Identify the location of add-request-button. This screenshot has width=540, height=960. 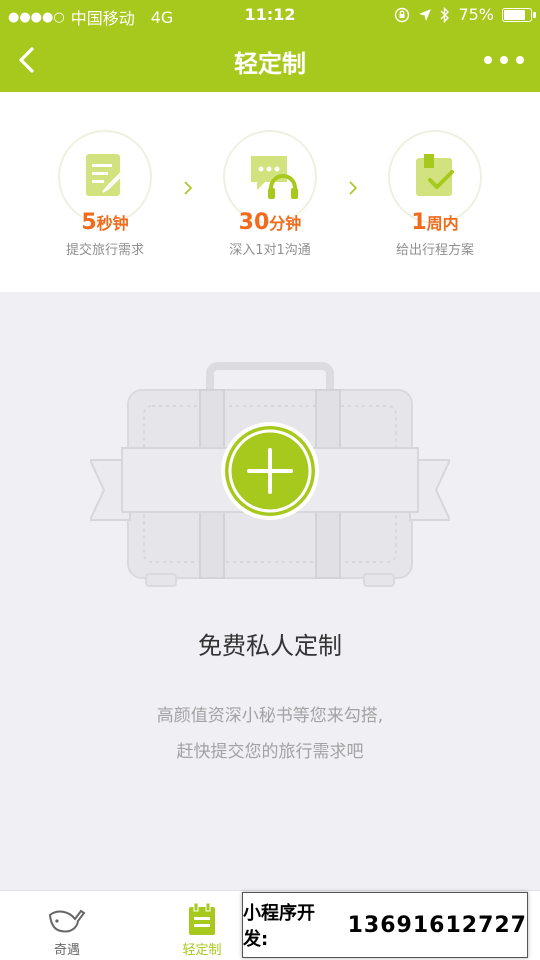
(270, 471).